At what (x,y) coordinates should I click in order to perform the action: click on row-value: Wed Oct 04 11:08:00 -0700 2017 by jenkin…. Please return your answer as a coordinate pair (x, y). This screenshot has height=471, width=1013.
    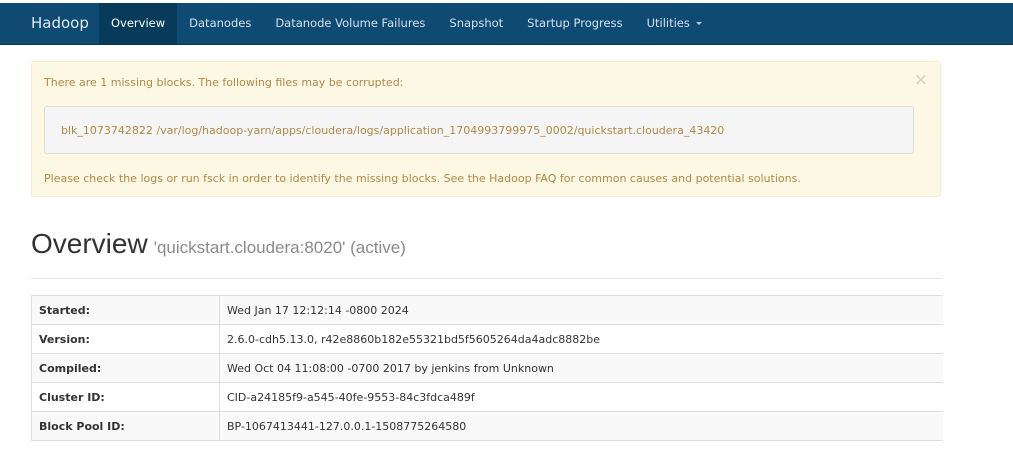
    Looking at the image, I should click on (581, 368).